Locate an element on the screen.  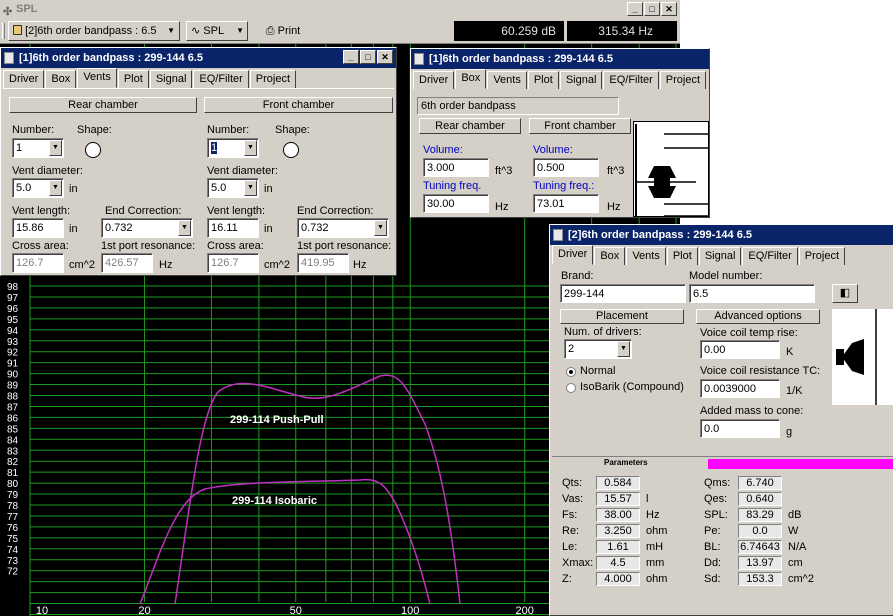
mode-selector: ∿ SPL ▼ is located at coordinates (217, 31).